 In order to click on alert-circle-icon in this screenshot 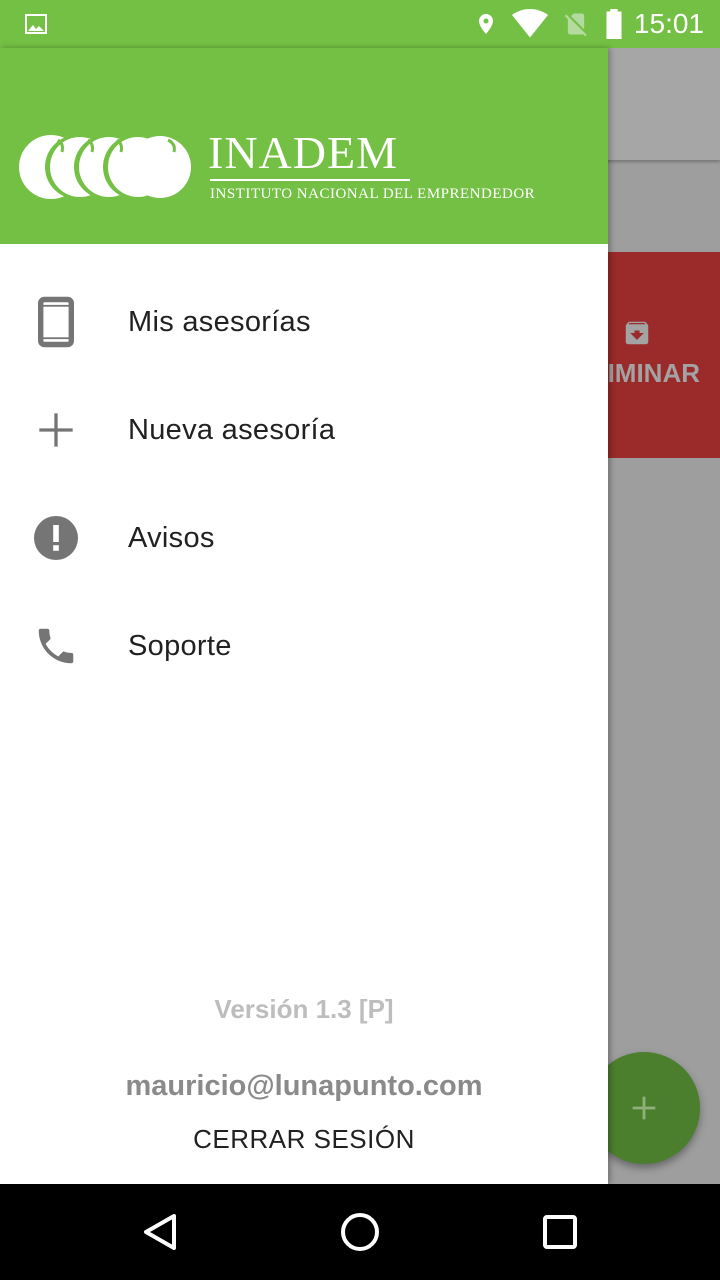, I will do `click(56, 538)`.